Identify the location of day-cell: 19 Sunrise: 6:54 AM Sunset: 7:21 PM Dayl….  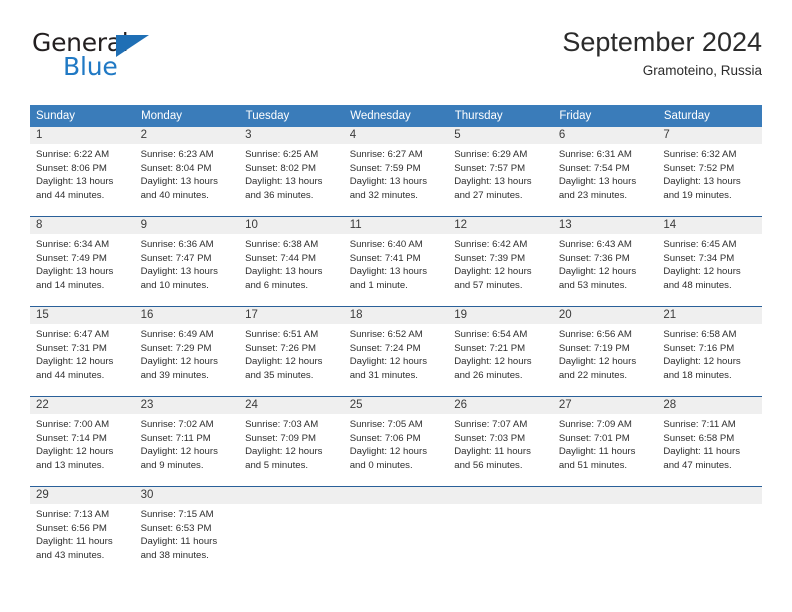
(500, 351).